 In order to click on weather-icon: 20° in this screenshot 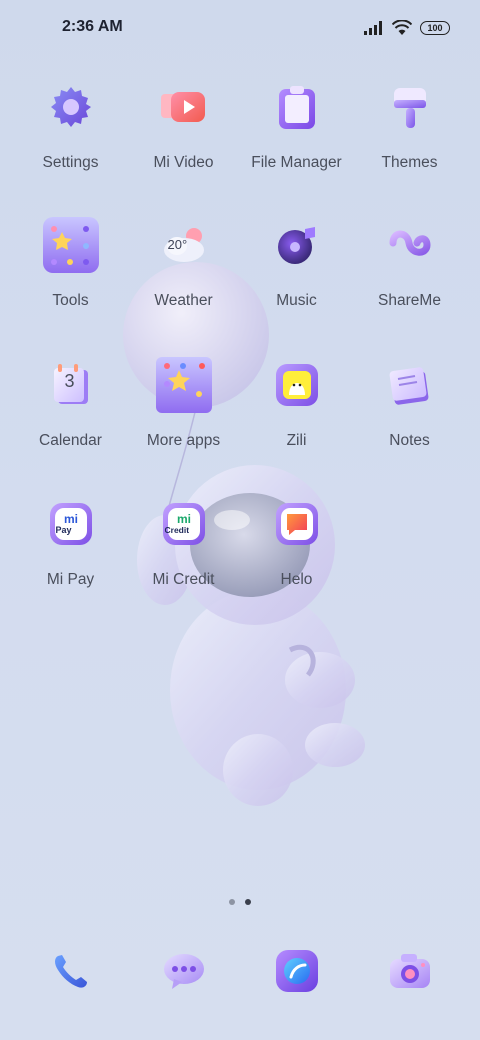, I will do `click(184, 245)`.